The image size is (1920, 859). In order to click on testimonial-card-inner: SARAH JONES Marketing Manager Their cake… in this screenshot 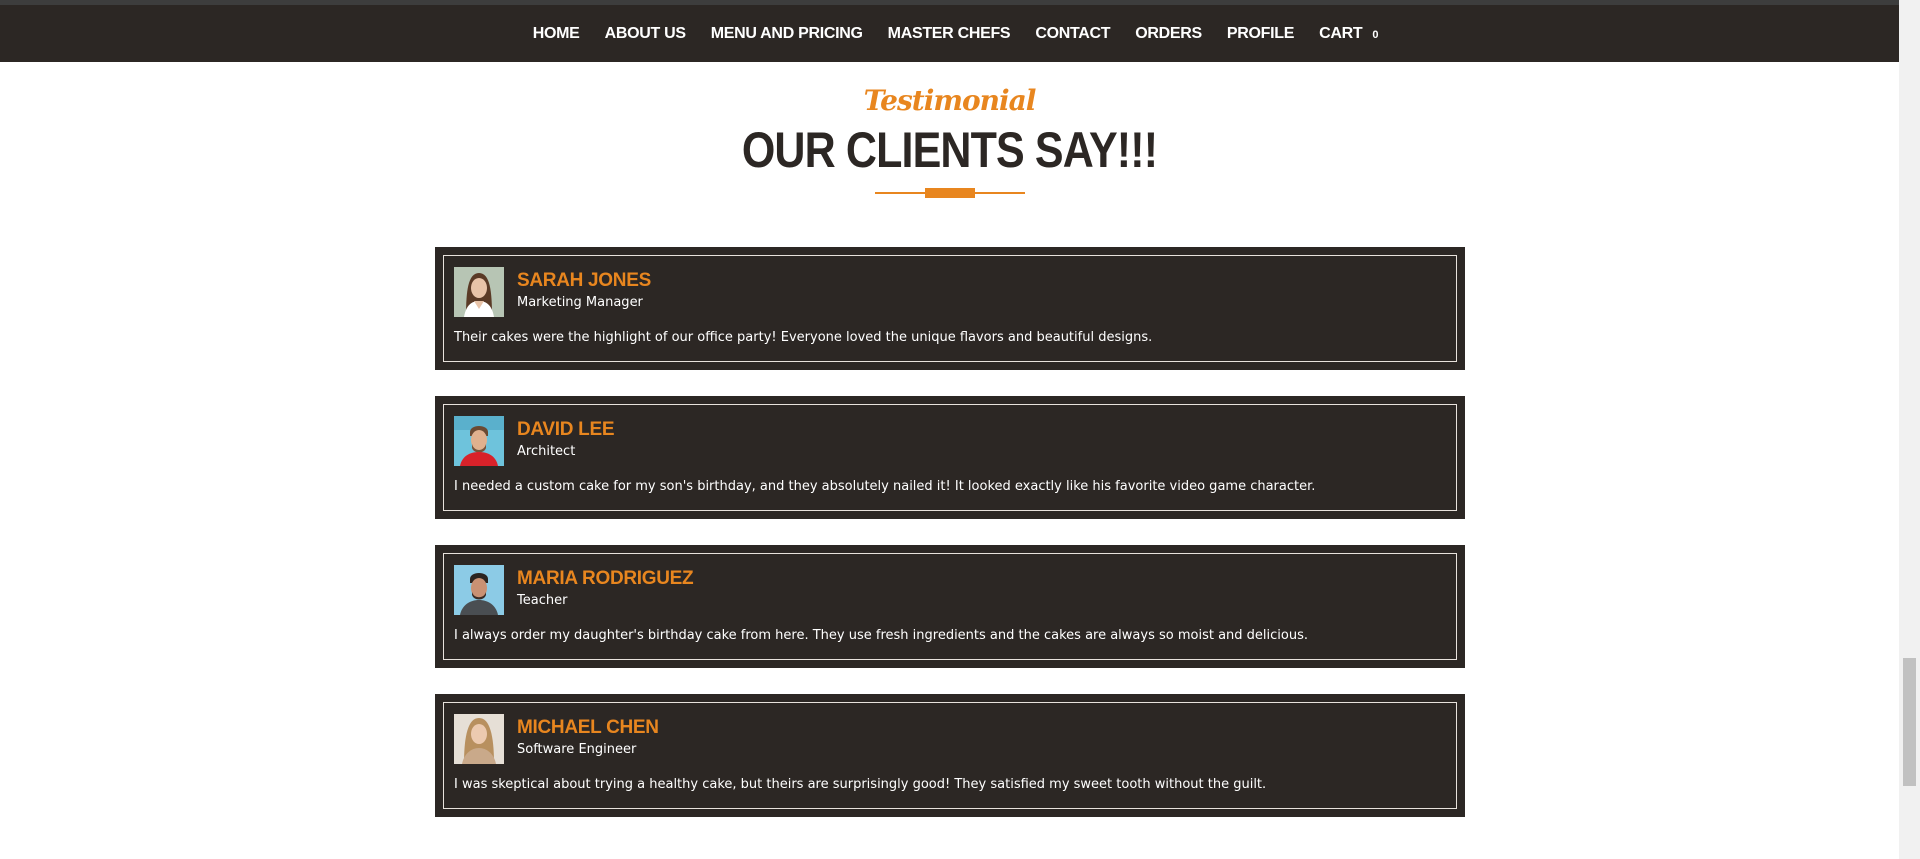, I will do `click(950, 308)`.